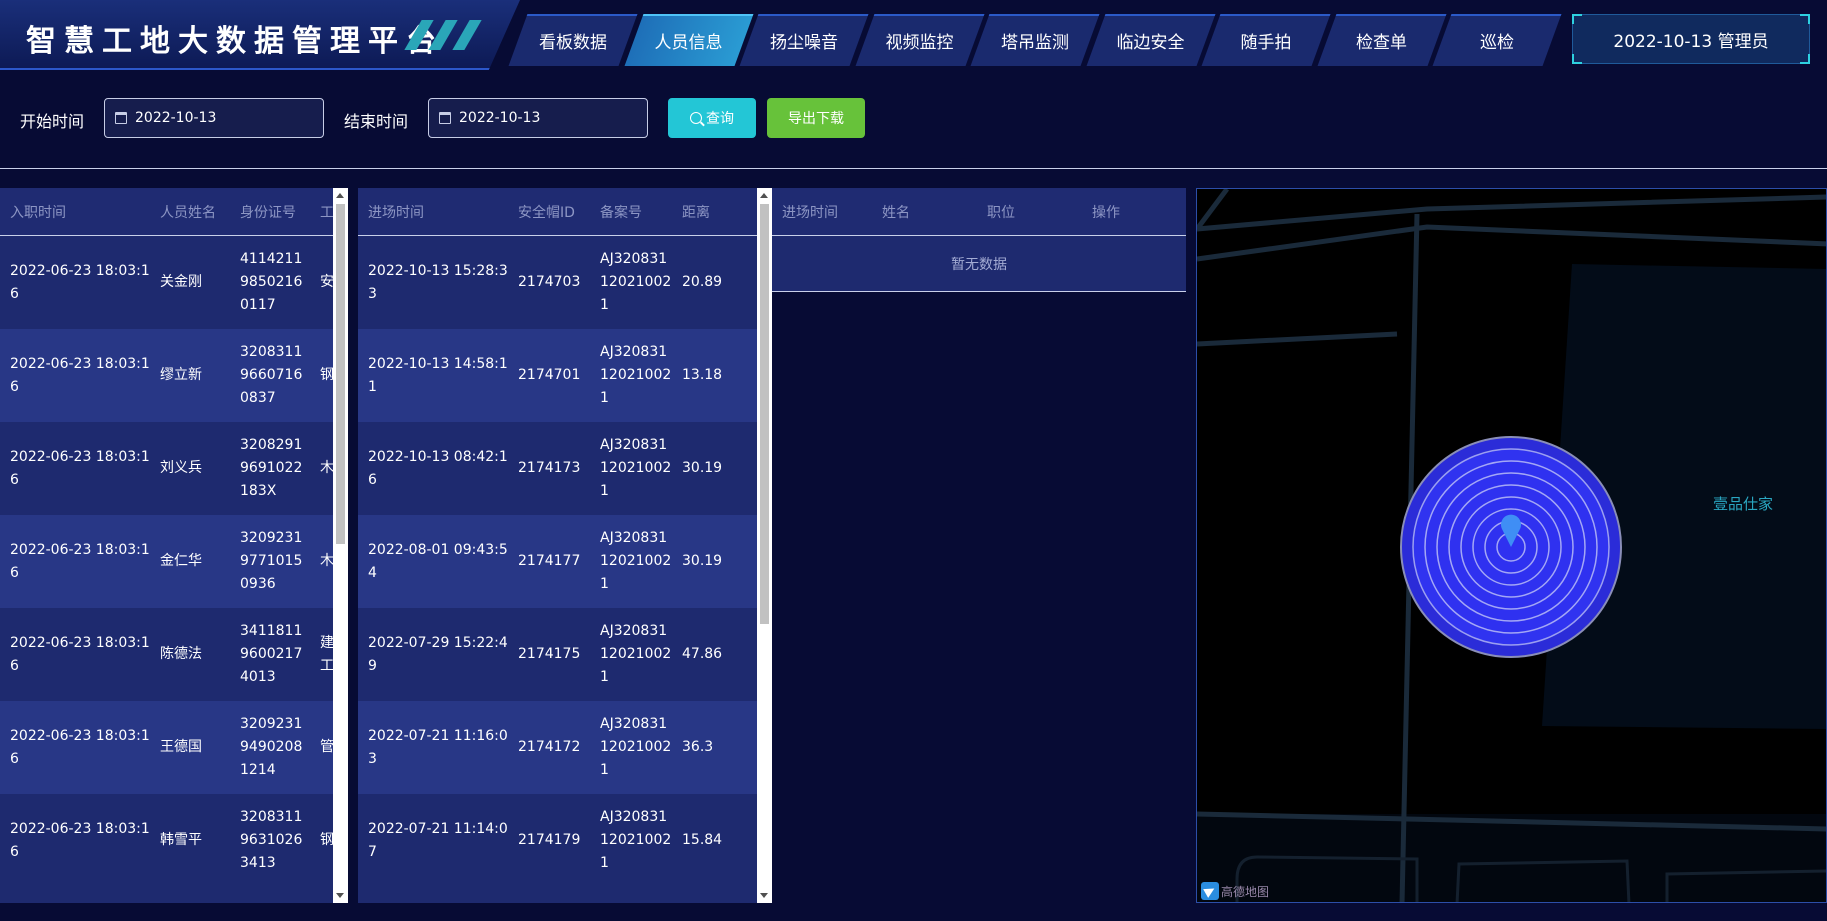  I want to click on main-nav: 看板数据 人员信息 扬尘噪音 视频监控 塔吊监测 临边安全 随手拍 检查单 巡检, so click(1038, 40).